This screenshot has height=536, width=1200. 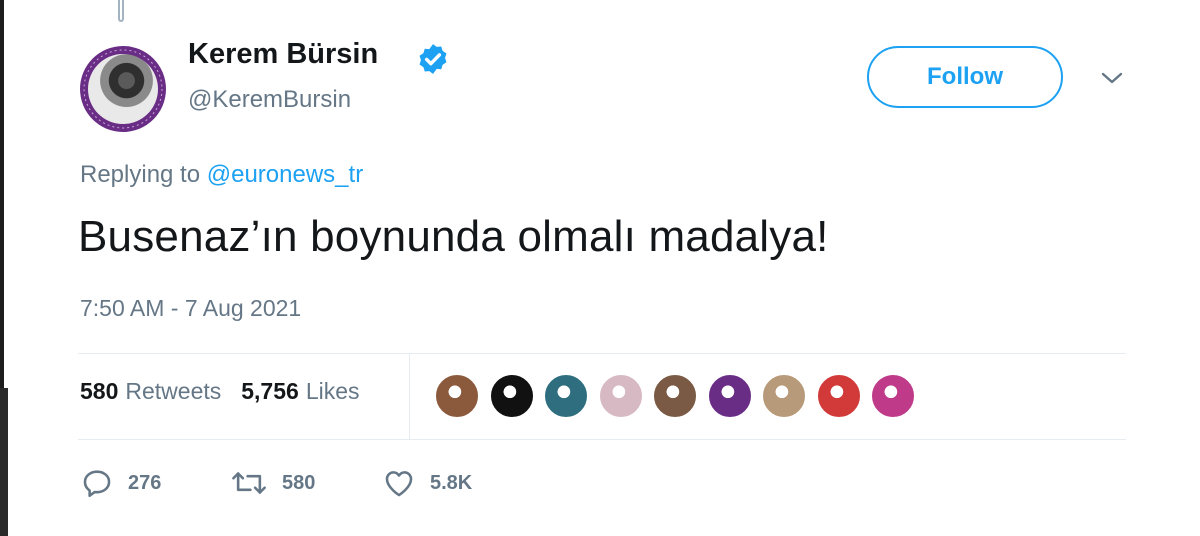 I want to click on retweets-count: 580, so click(x=99, y=391).